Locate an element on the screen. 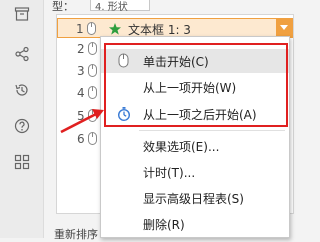 Image resolution: width=320 pixels, height=242 pixels. apps-icon is located at coordinates (22, 162).